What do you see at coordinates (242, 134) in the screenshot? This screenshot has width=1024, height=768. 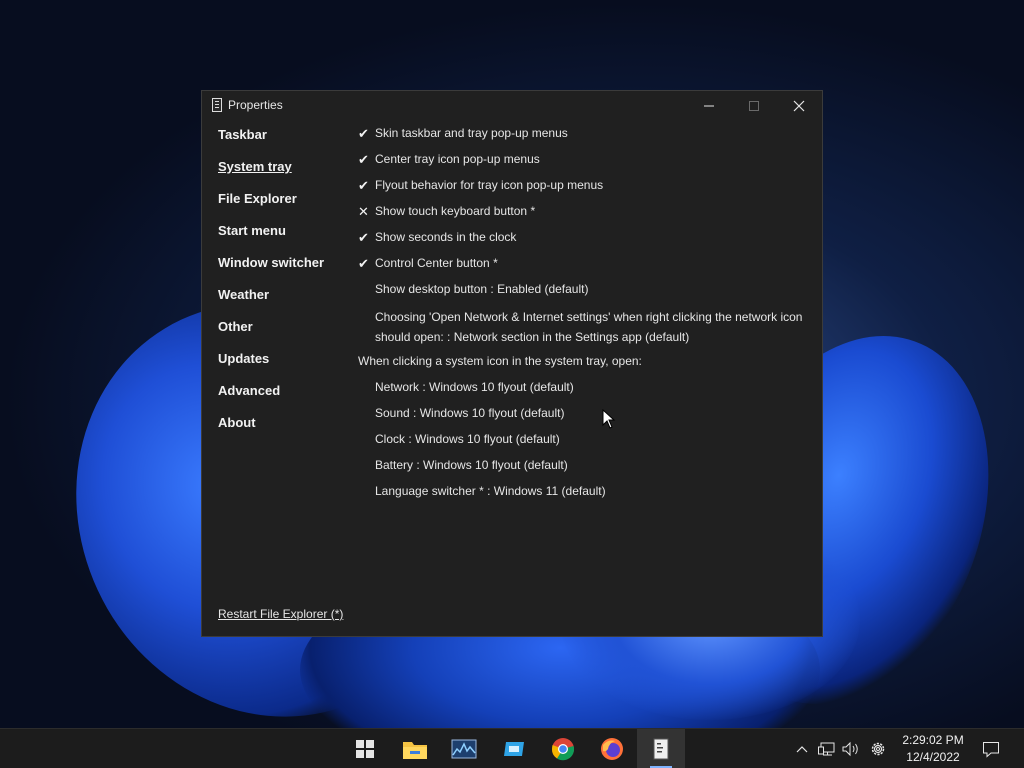 I see `nav-label: Taskbar` at bounding box center [242, 134].